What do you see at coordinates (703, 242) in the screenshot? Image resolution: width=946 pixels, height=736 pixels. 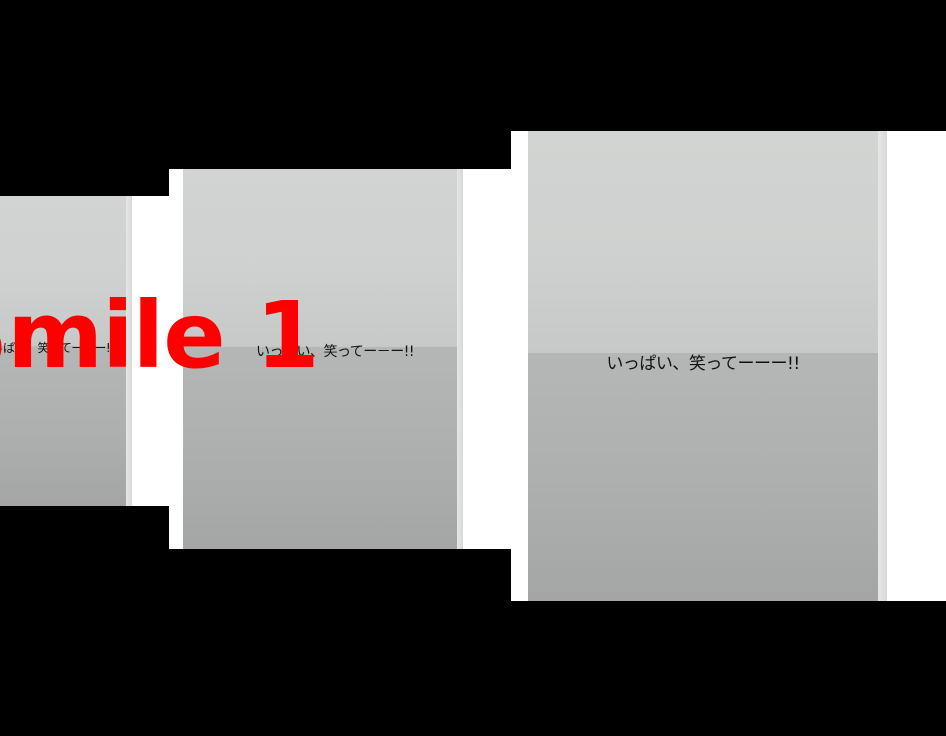 I see `panel-top-gradient` at bounding box center [703, 242].